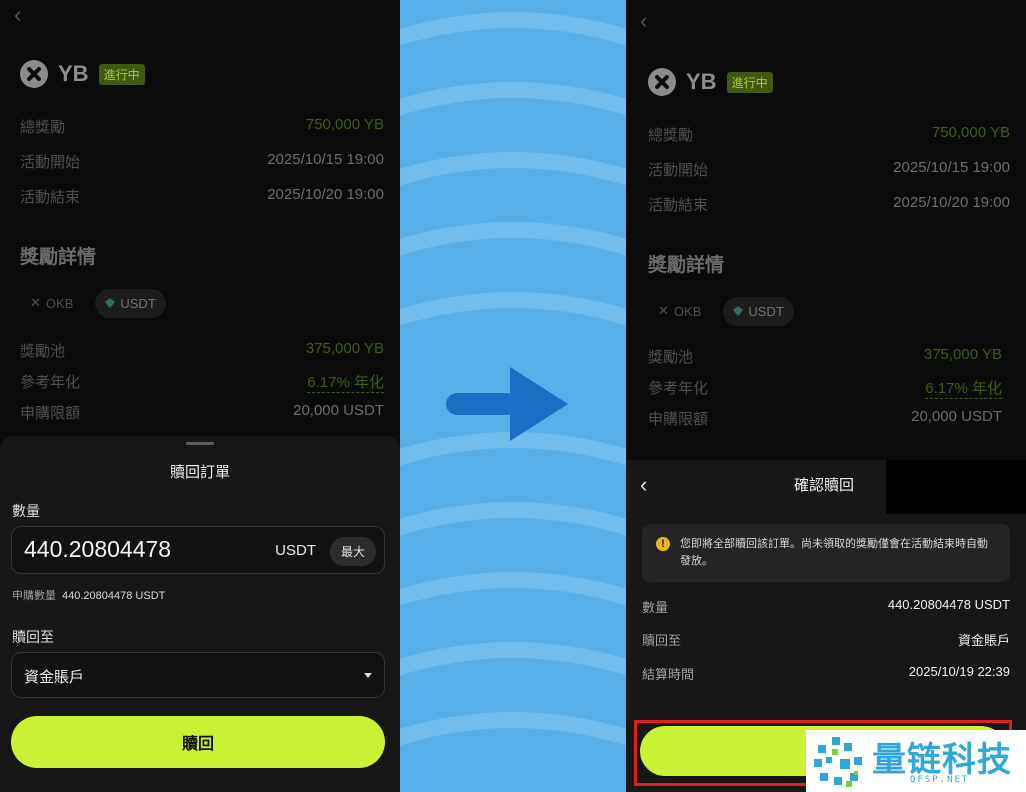 The image size is (1026, 792). I want to click on subscribed-amount: 申購數量 440.20804478 USDT, so click(88, 595).